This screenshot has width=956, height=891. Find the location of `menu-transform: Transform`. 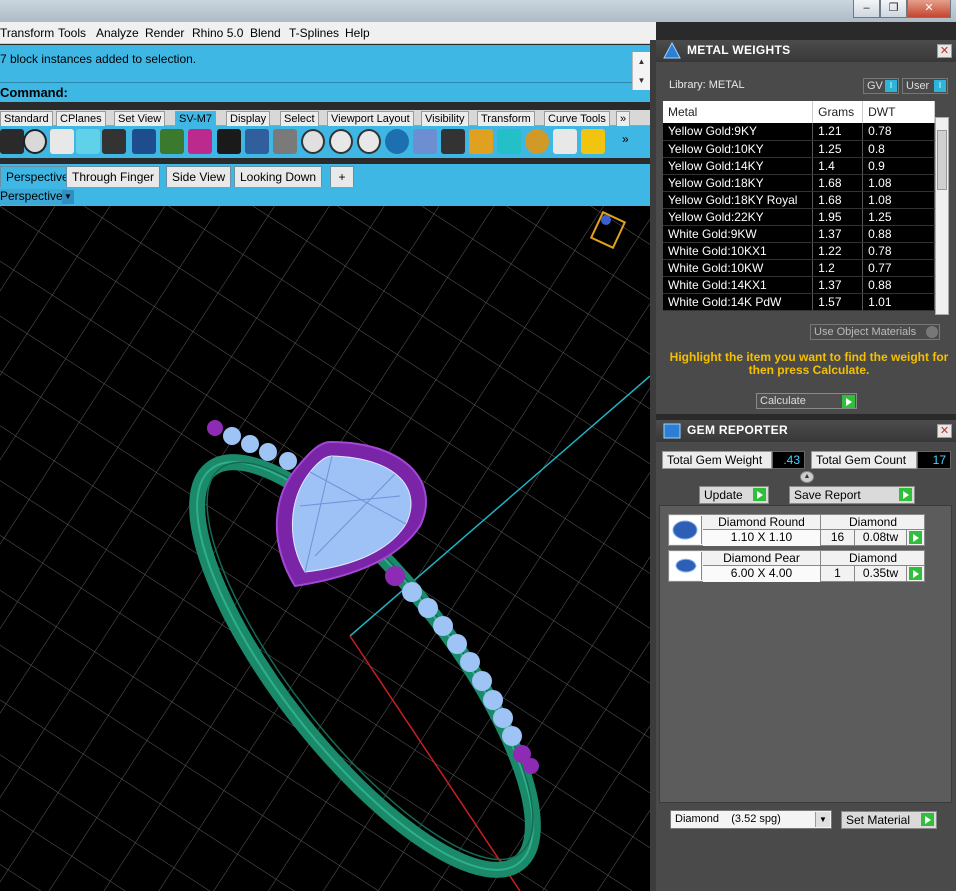

menu-transform: Transform is located at coordinates (27, 33).